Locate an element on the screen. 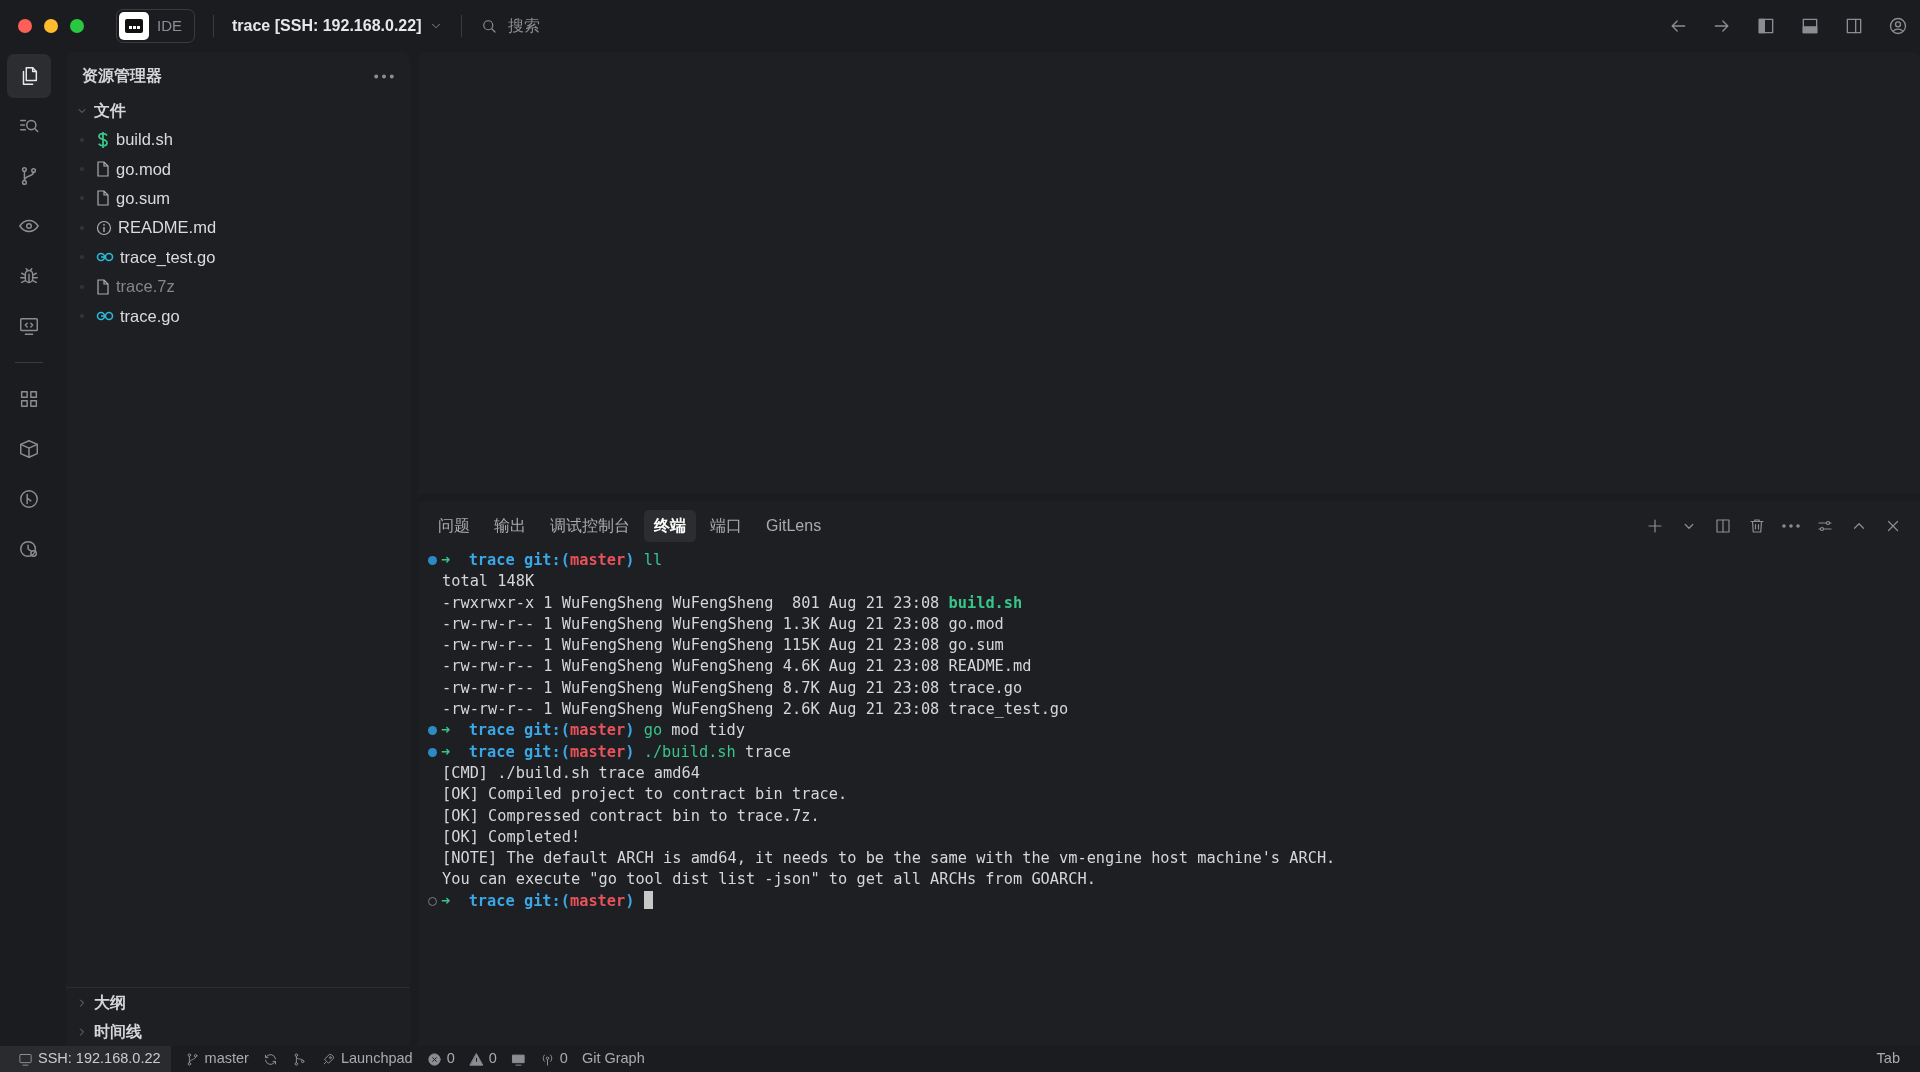  command-argument: mod tidy is located at coordinates (708, 730).